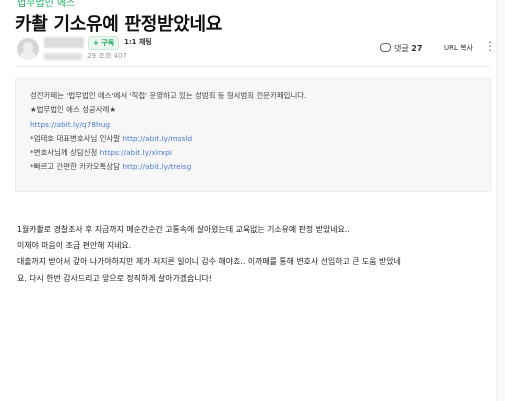 The height and width of the screenshot is (401, 505). I want to click on body-paragraph: 이제야 마음이 조금 편안해 지네요., so click(74, 246).